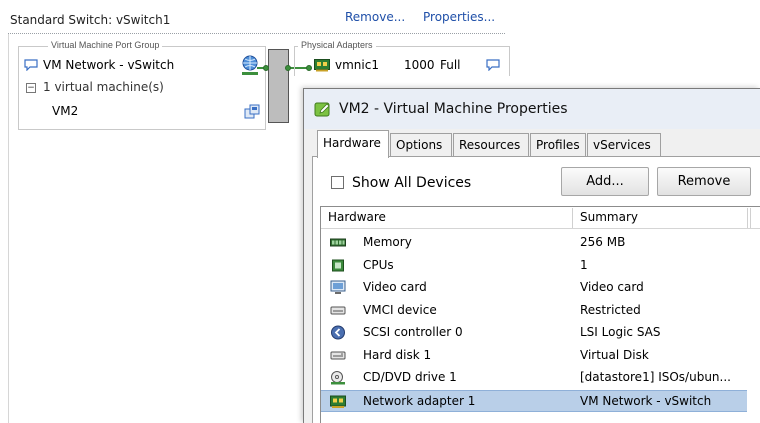 The image size is (760, 423). What do you see at coordinates (387, 242) in the screenshot?
I see `hardware-name: Memory` at bounding box center [387, 242].